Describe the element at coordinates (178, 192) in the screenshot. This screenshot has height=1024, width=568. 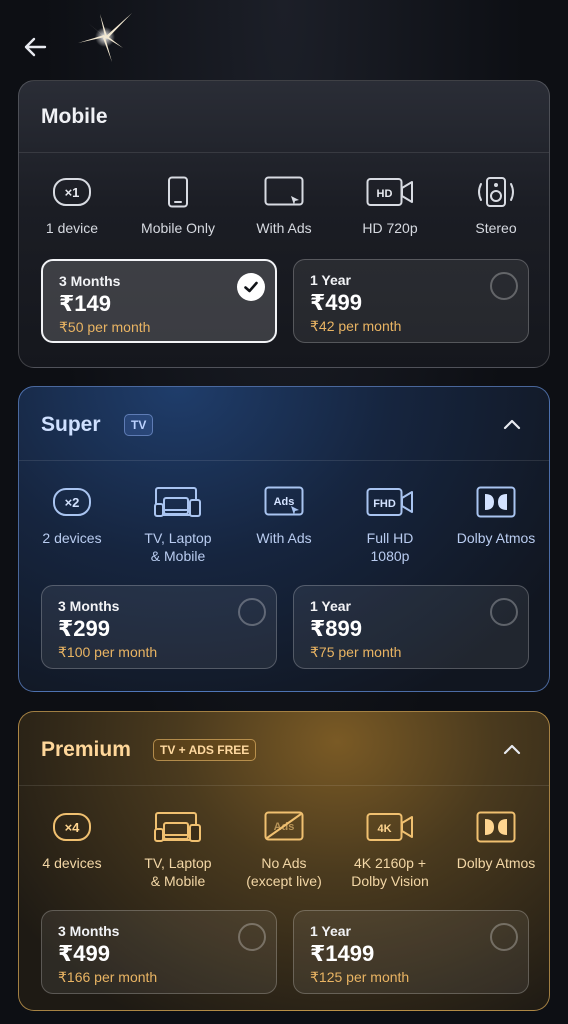
I see `phone-icon` at that location.